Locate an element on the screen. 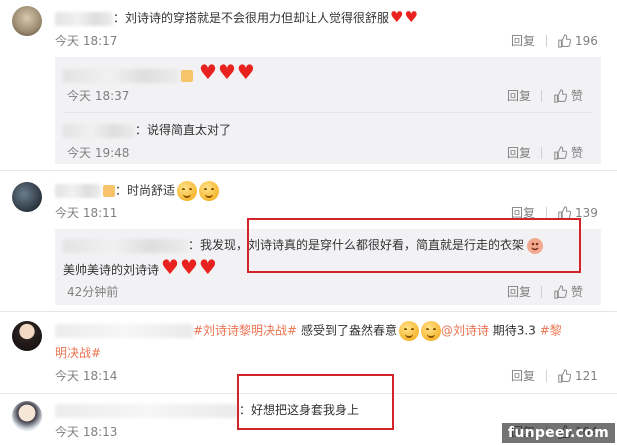 The image size is (617, 445). reply-text-line2: 美帅美诗的刘诗诗 ♥♥♥ is located at coordinates (140, 267).